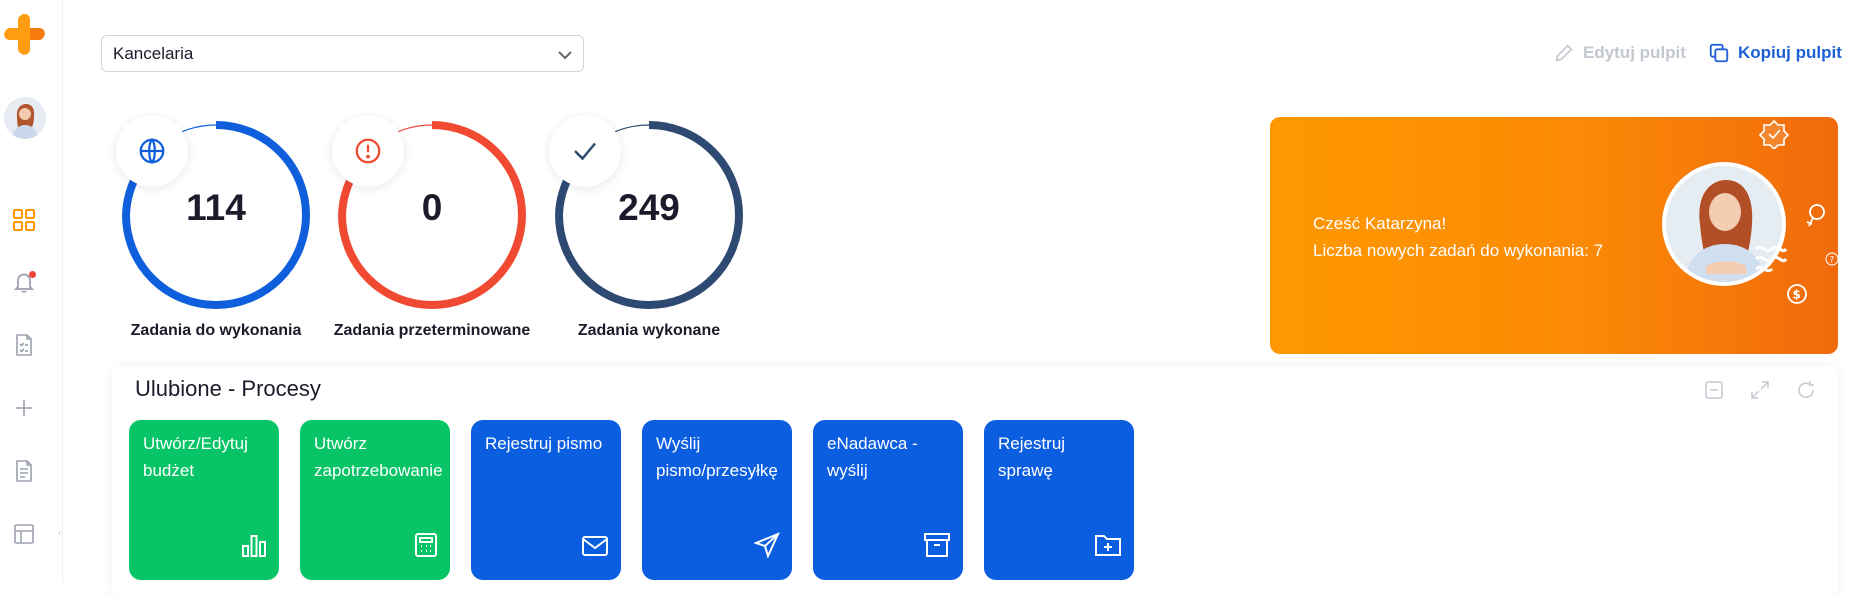 The image size is (1866, 596). Describe the element at coordinates (649, 330) in the screenshot. I see `tasks-done-label: Zadania wykonane` at that location.